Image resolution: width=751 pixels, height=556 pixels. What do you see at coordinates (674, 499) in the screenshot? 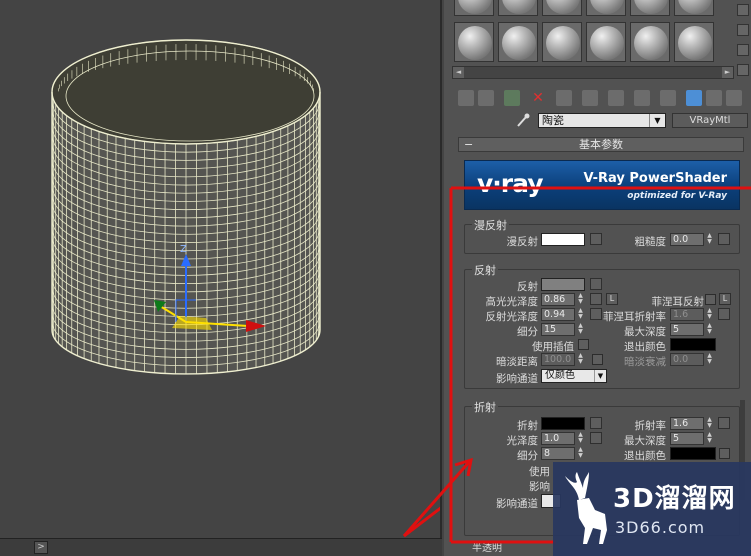
I see `watermark-title: 3D溜溜网` at bounding box center [674, 499].